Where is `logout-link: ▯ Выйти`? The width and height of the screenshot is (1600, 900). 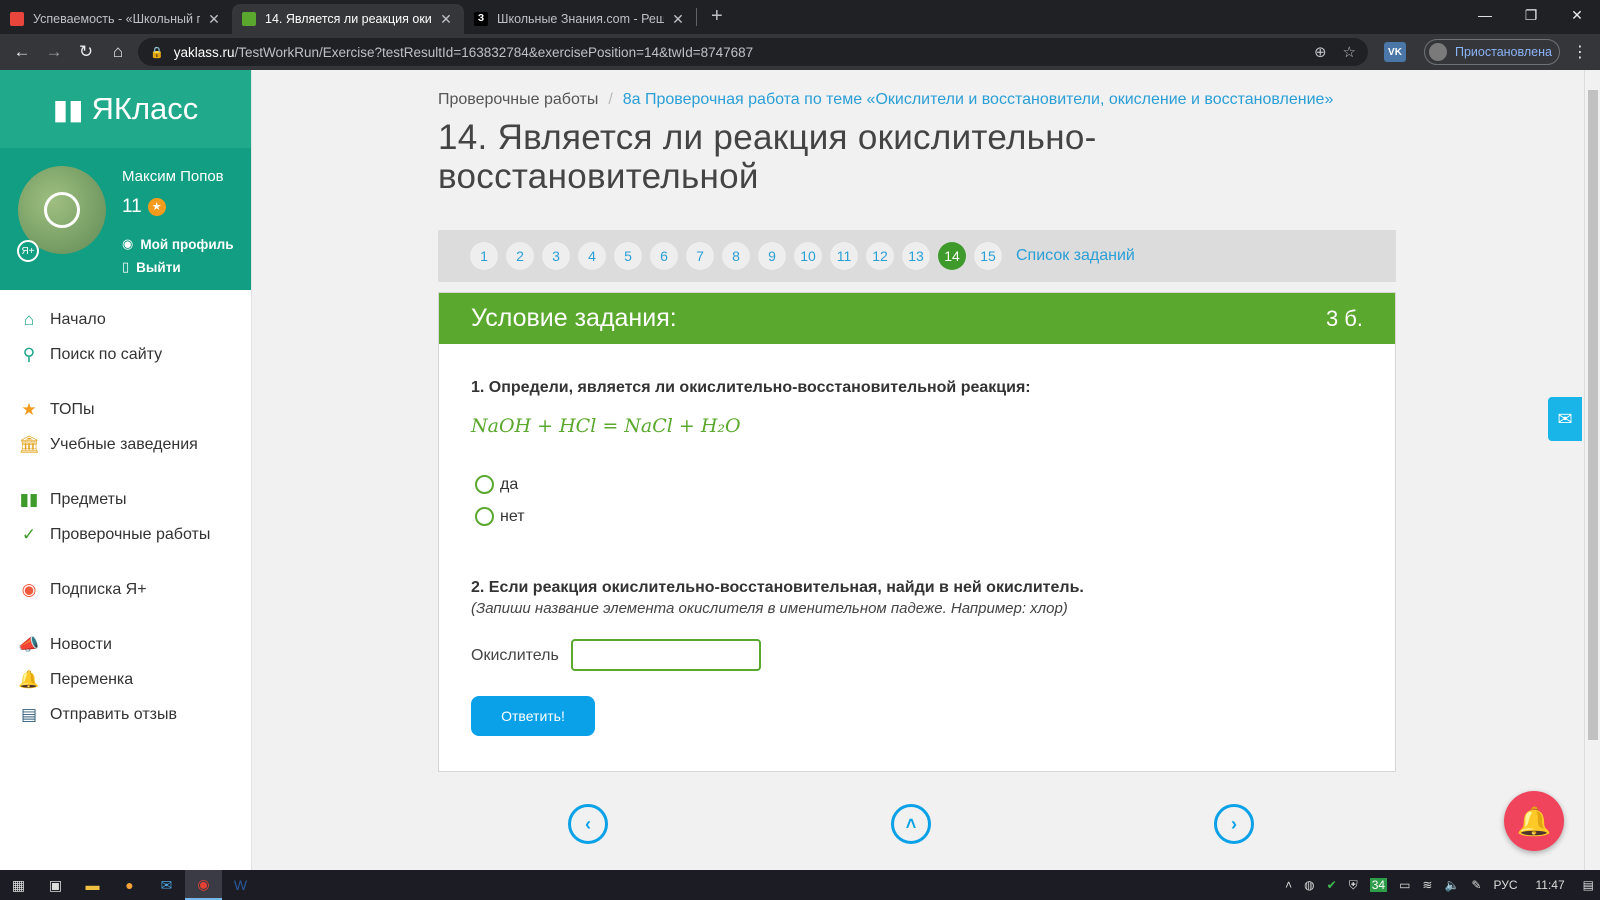
logout-link: ▯ Выйти is located at coordinates (151, 267).